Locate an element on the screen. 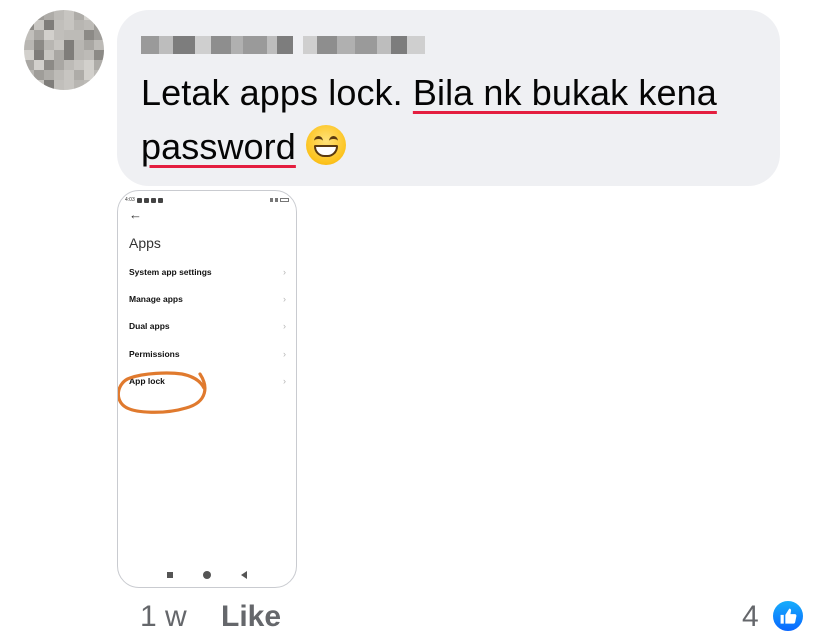 This screenshot has height=639, width=828. screenshot-page-title: Apps is located at coordinates (145, 243).